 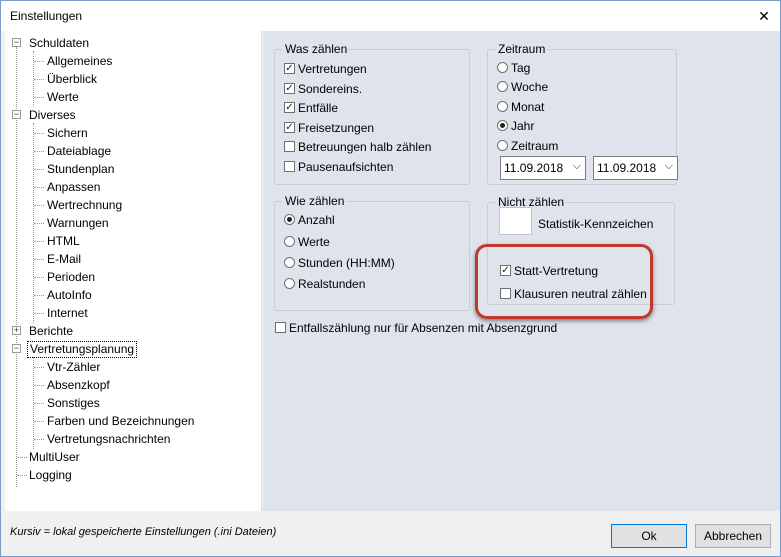 What do you see at coordinates (108, 439) in the screenshot?
I see `tree-item-vertretungsnachrichten: Vertretungsnachrichten` at bounding box center [108, 439].